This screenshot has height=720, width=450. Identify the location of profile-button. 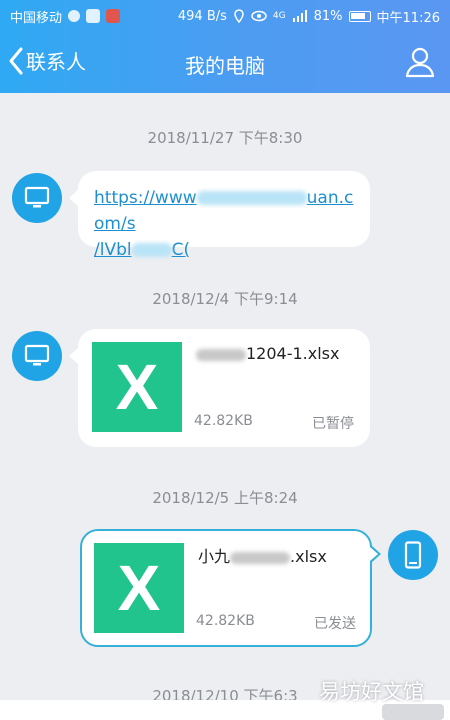
(420, 62).